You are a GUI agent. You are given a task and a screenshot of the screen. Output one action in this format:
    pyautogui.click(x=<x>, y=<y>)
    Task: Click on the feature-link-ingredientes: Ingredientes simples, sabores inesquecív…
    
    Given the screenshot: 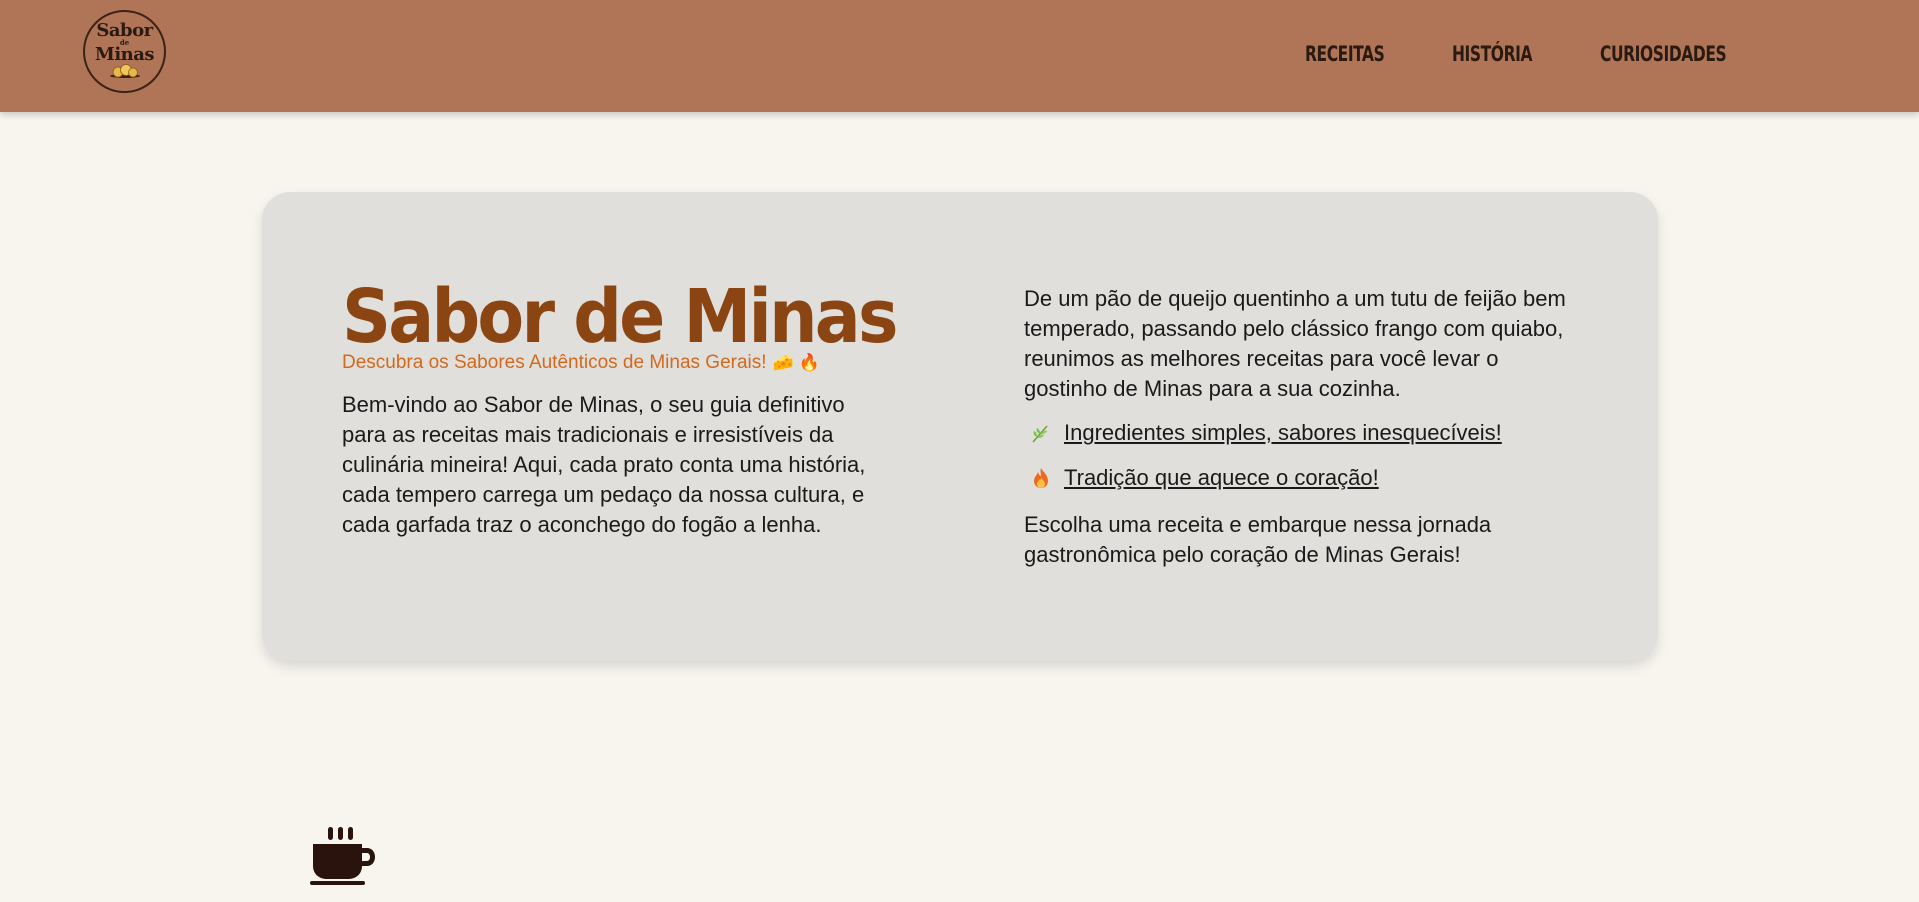 What is the action you would take?
    pyautogui.click(x=1283, y=433)
    